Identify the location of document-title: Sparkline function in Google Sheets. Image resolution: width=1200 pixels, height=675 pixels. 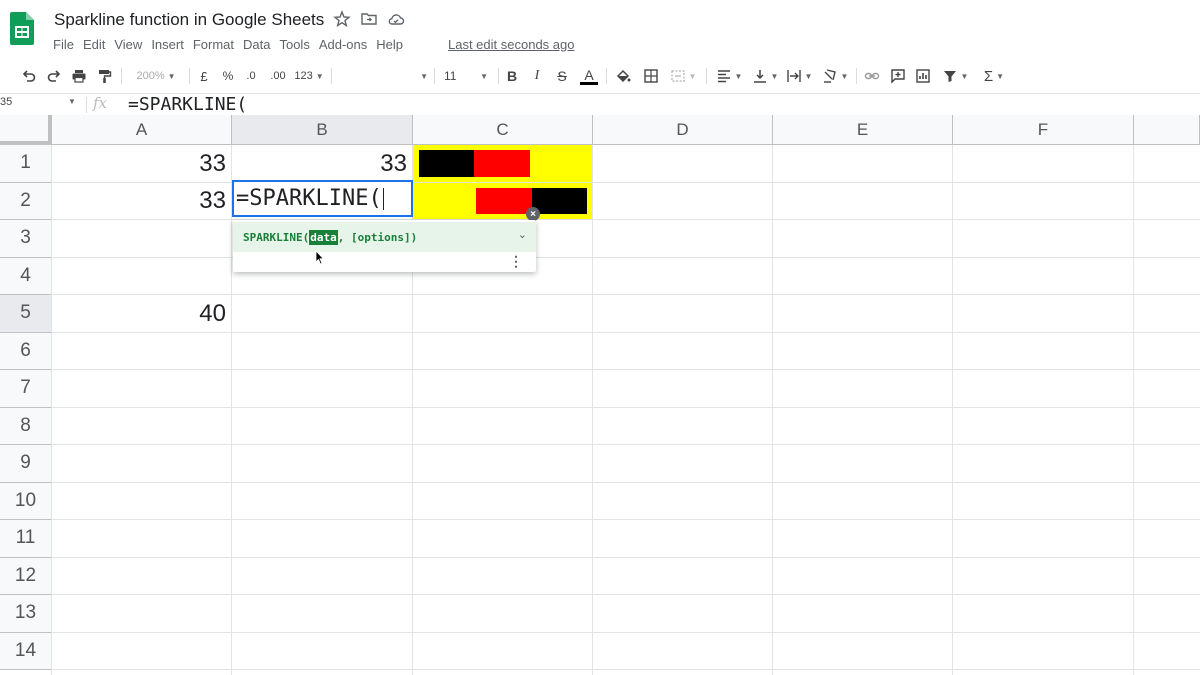
(189, 20).